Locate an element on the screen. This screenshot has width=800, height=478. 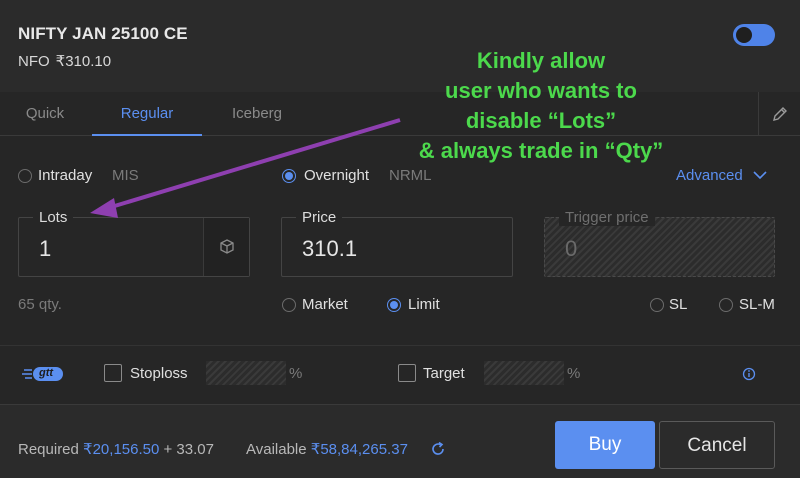
arrow-head is located at coordinates (104, 208).